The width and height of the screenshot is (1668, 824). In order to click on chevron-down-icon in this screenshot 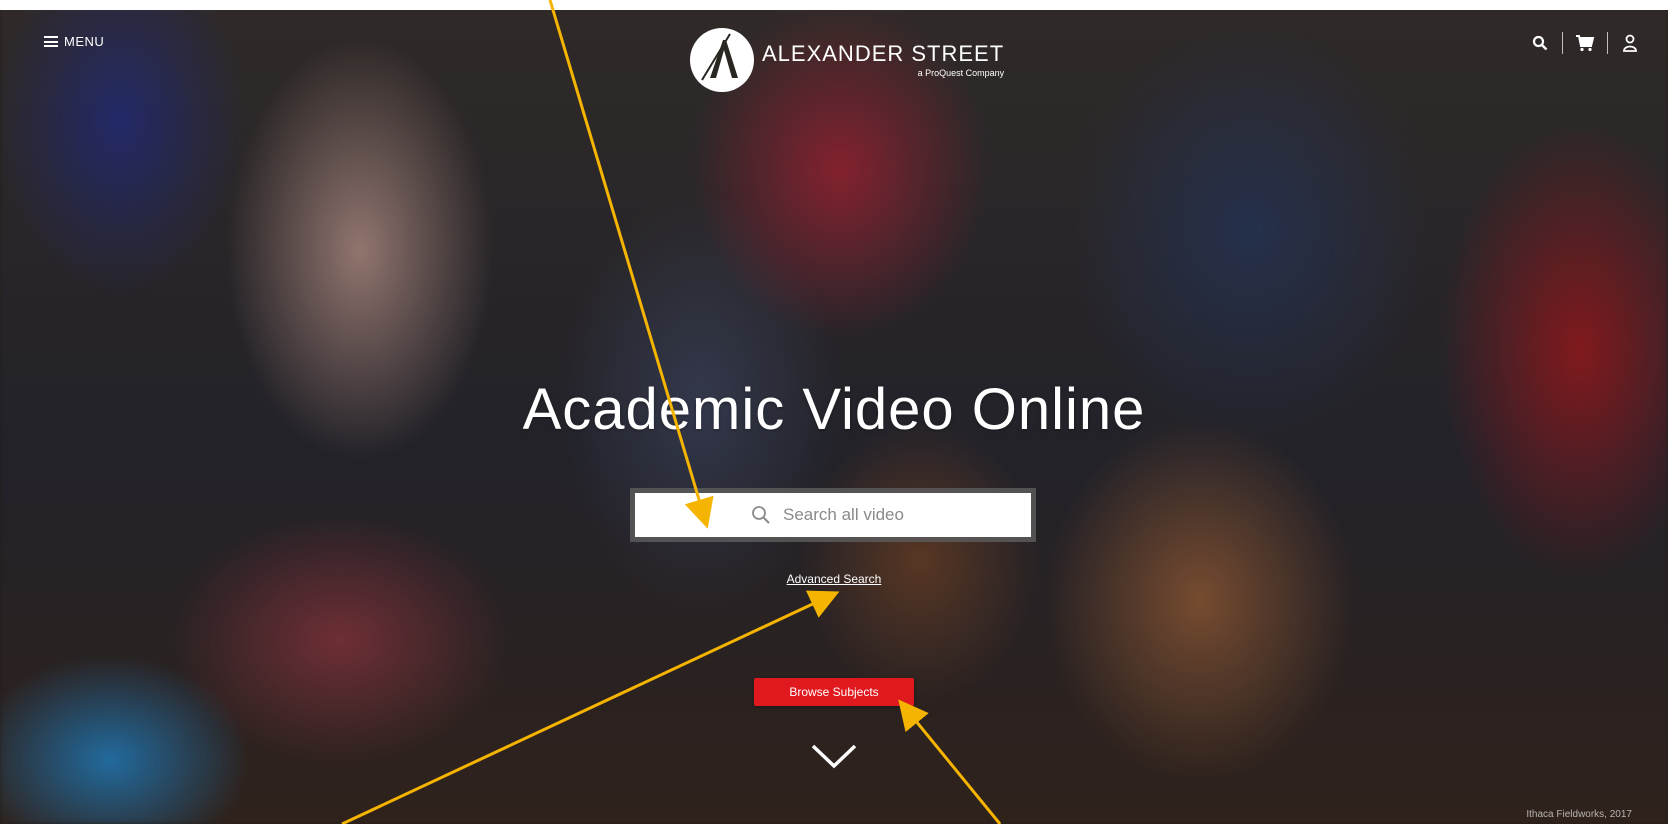, I will do `click(834, 757)`.